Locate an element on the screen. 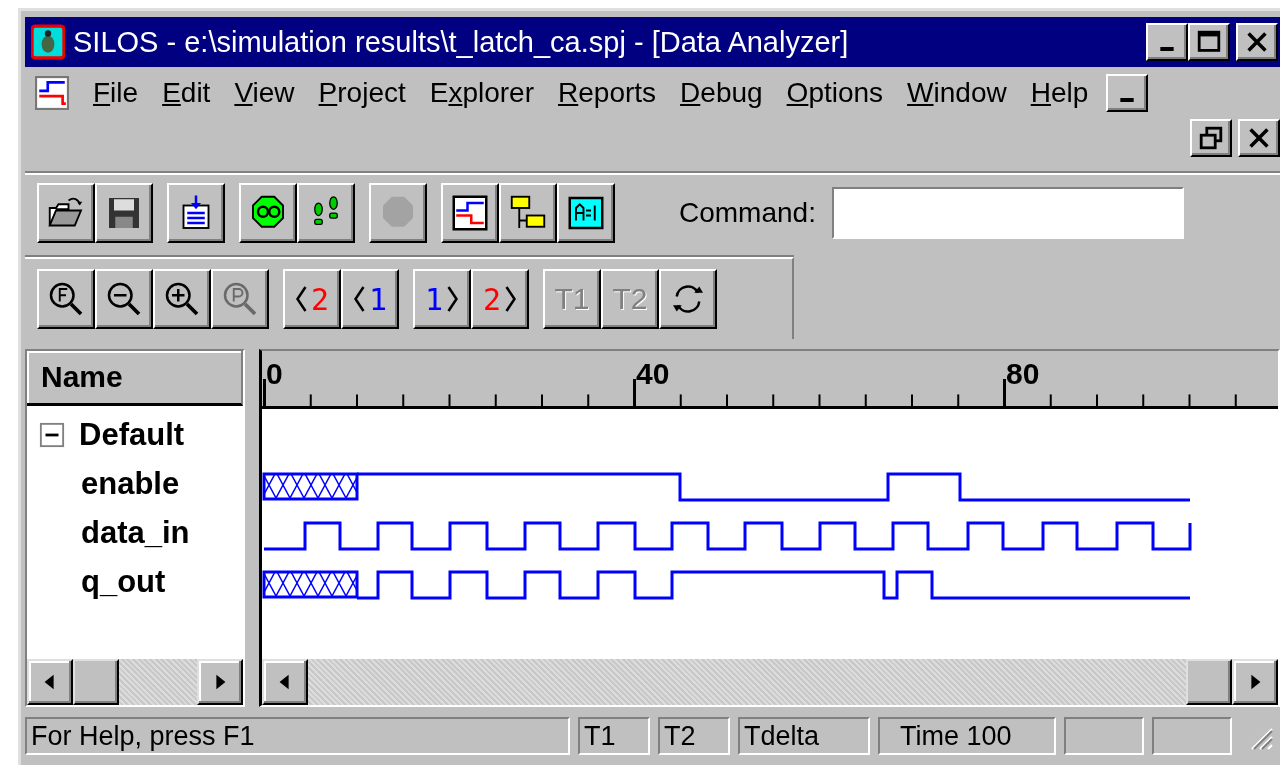 This screenshot has width=1280, height=765. document-close-button is located at coordinates (1259, 138).